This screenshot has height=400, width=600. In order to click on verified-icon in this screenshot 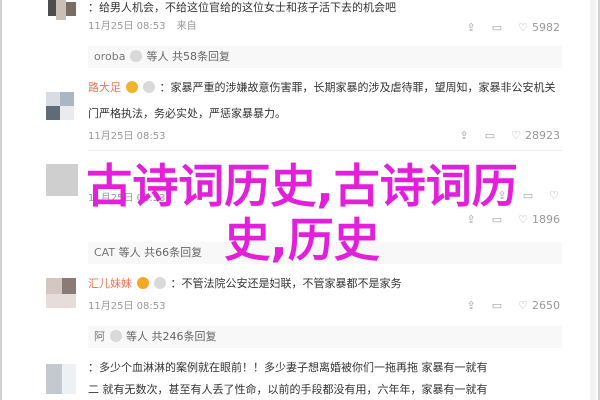, I will do `click(131, 87)`.